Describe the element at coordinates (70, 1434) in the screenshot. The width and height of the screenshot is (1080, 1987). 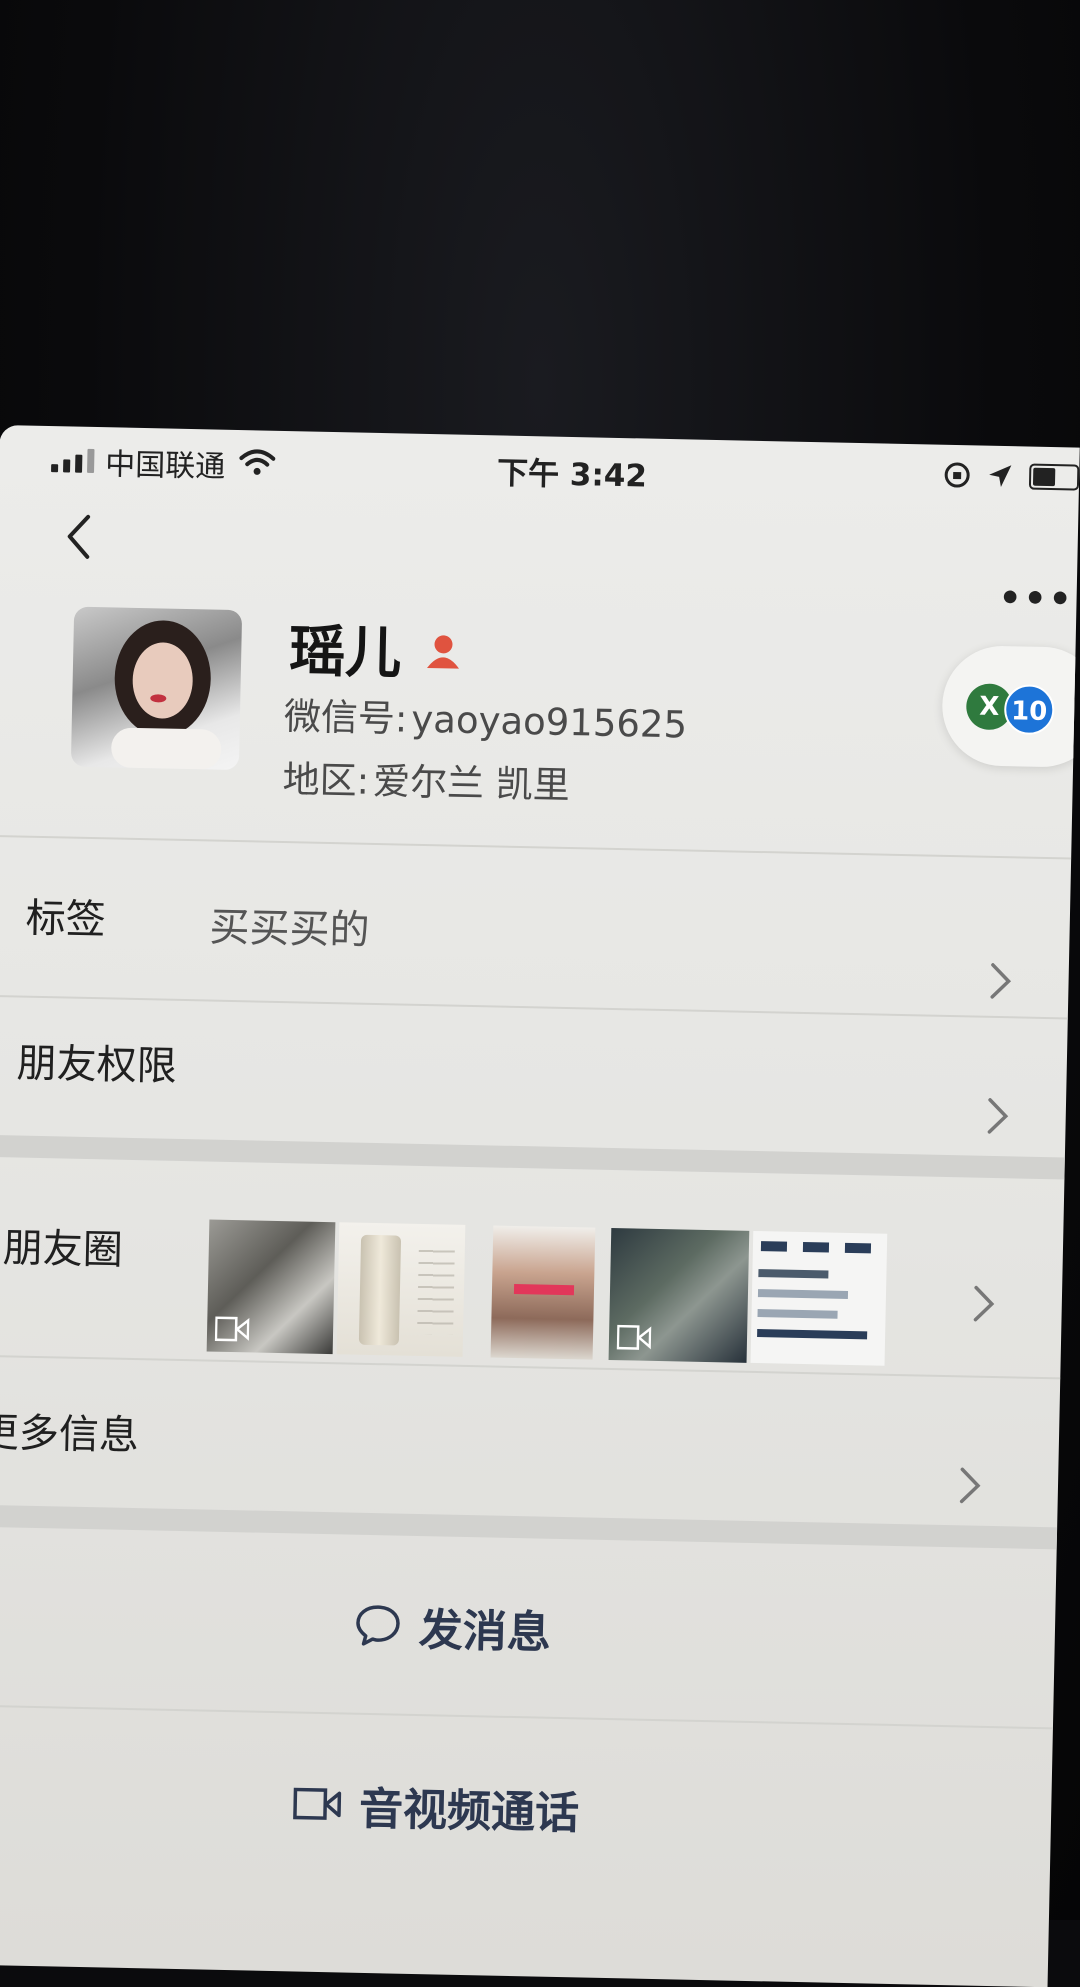
I see `more-info-label: 更多信息` at that location.